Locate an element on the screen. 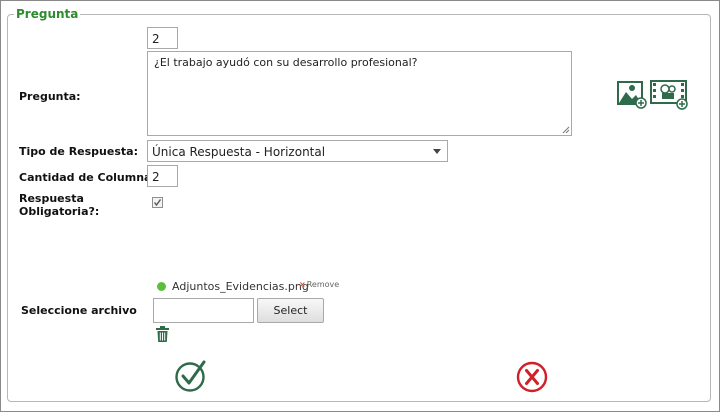 The image size is (720, 412). select-file-button: Select is located at coordinates (290, 310).